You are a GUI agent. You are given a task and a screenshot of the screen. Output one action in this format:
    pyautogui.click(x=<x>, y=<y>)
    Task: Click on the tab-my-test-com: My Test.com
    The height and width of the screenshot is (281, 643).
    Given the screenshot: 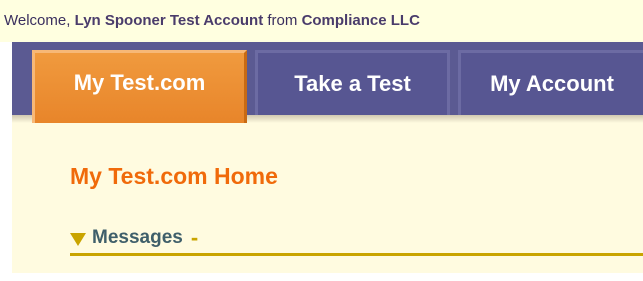 What is the action you would take?
    pyautogui.click(x=139, y=86)
    